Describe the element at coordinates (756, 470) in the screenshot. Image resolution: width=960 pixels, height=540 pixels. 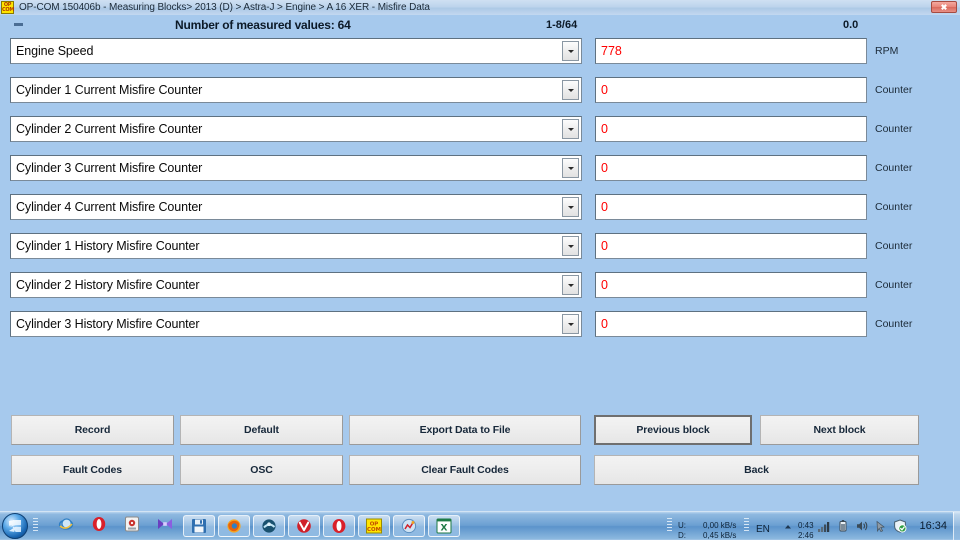
I see `back-button: Back` at that location.